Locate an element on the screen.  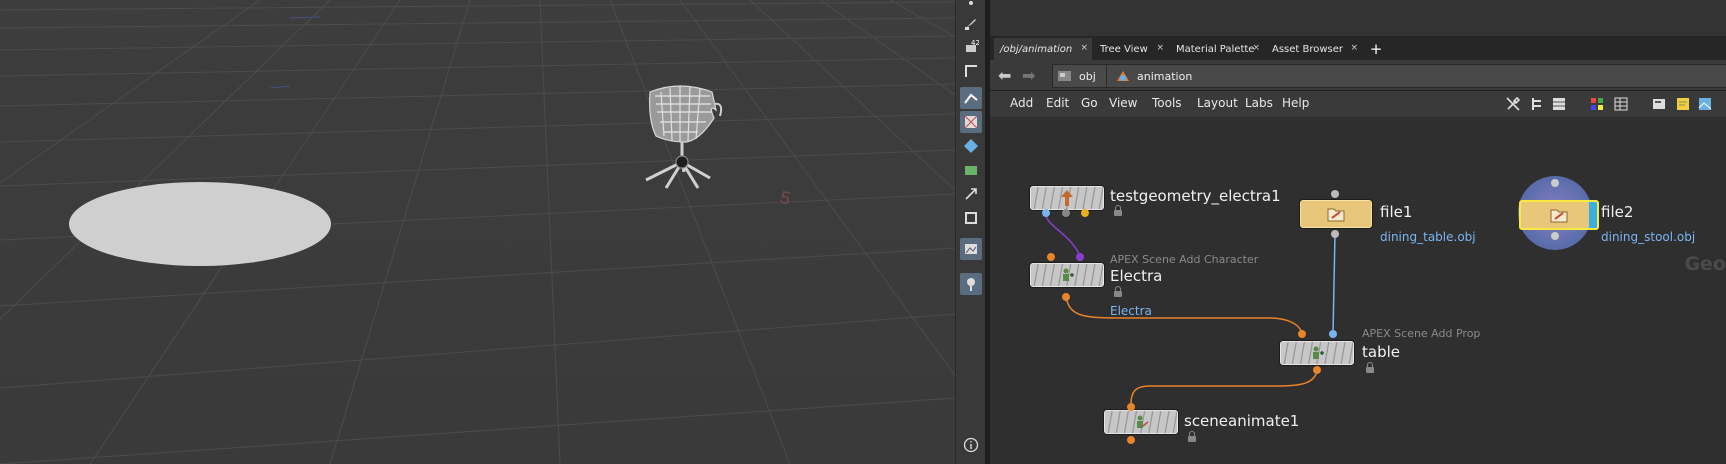
node-wires is located at coordinates (1190, 308).